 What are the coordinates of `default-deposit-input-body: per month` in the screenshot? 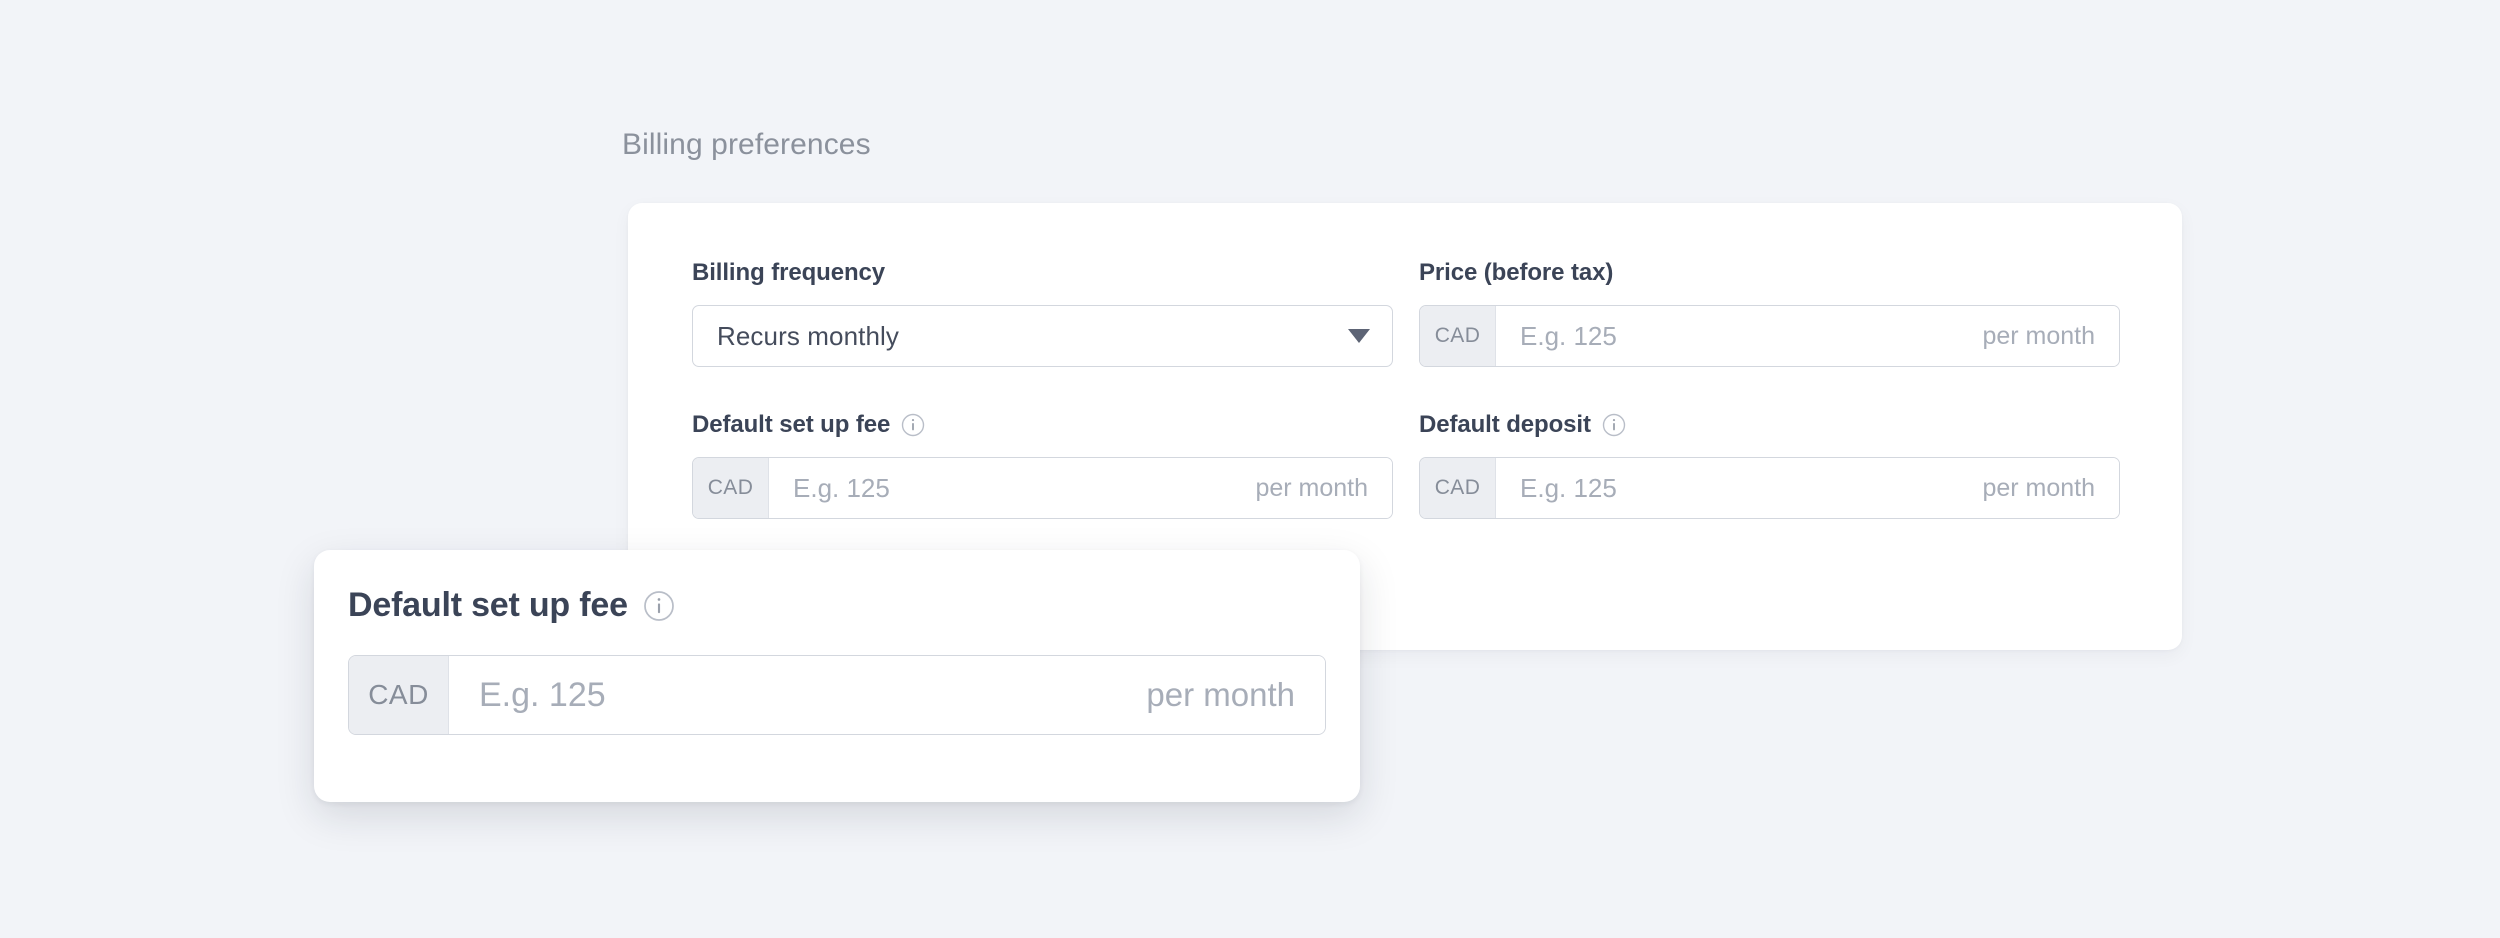 It's located at (1807, 488).